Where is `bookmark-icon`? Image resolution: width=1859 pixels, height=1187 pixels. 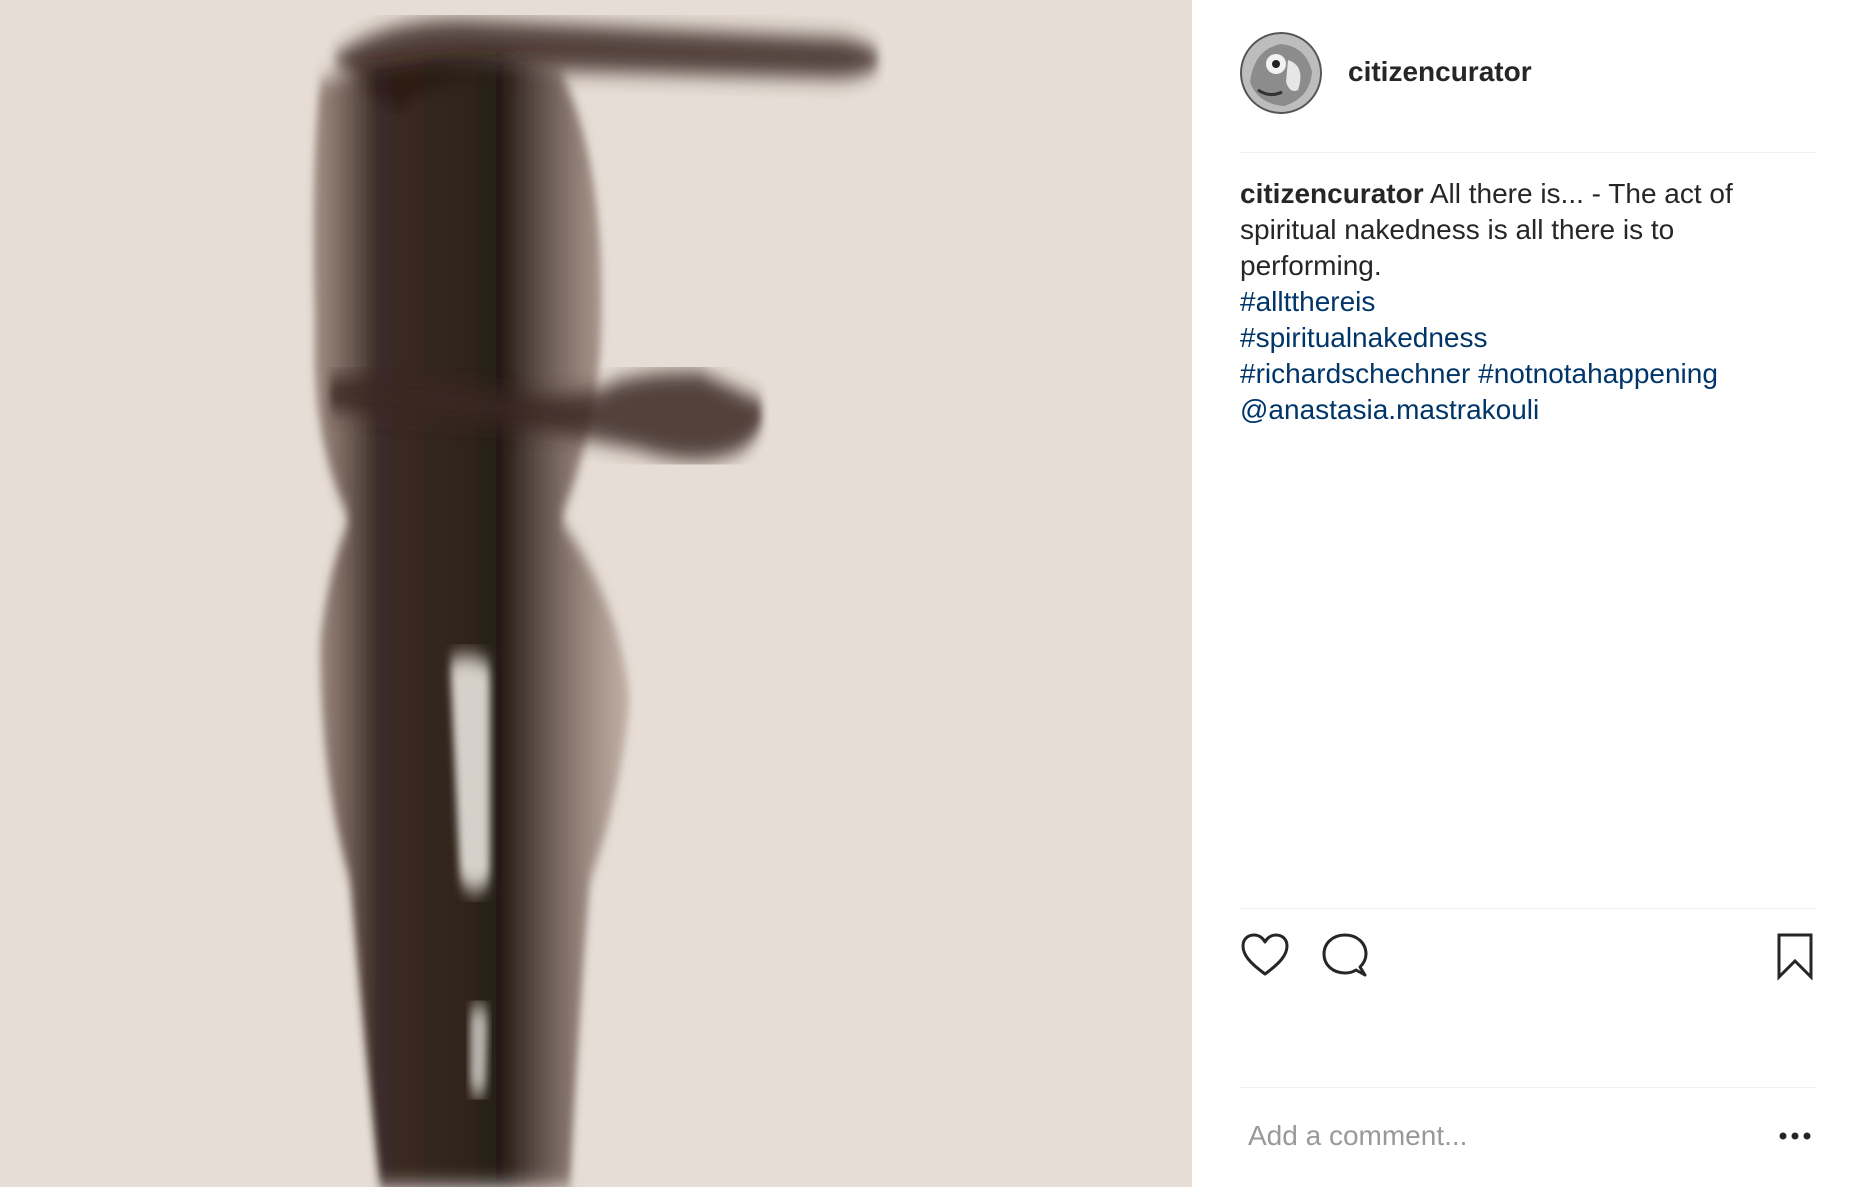 bookmark-icon is located at coordinates (1795, 956).